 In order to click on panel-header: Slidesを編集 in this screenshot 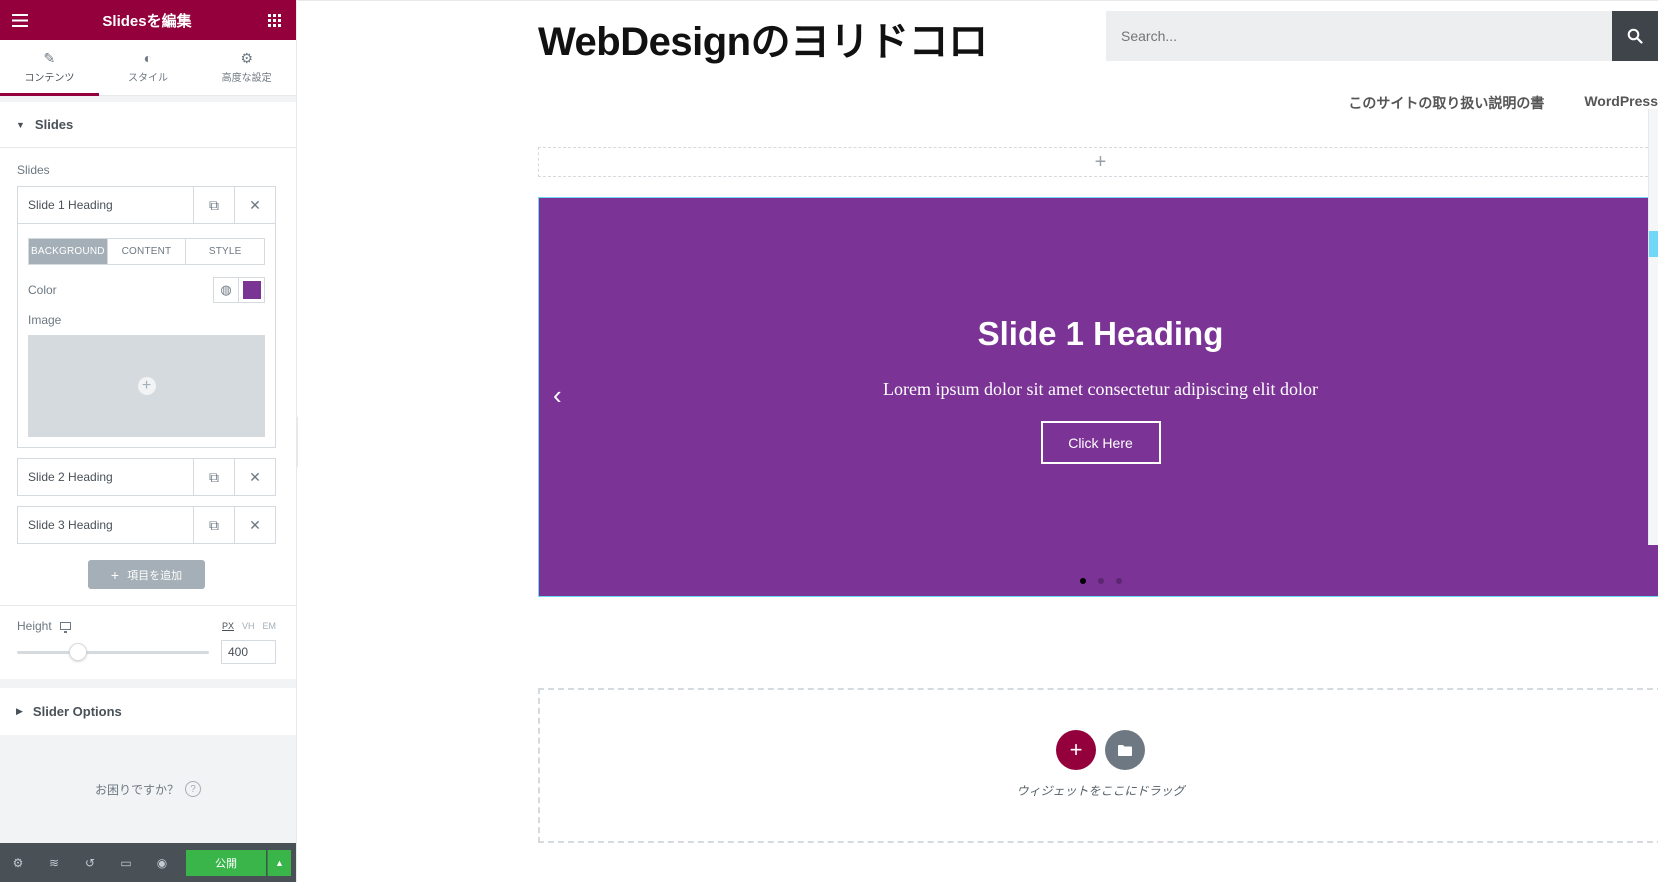, I will do `click(148, 20)`.